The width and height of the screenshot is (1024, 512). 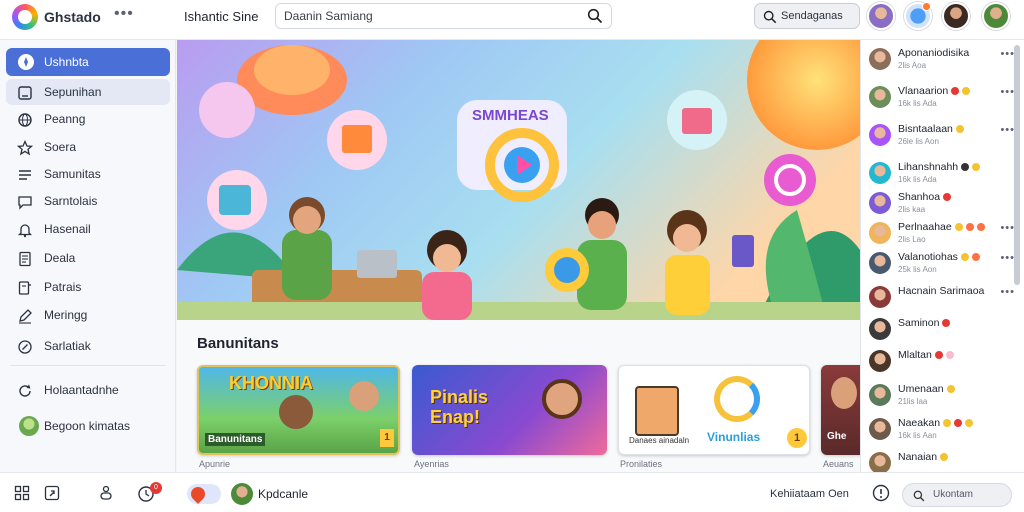 What do you see at coordinates (939, 430) in the screenshot?
I see `list-item: Naeakan 16k lis Aan` at bounding box center [939, 430].